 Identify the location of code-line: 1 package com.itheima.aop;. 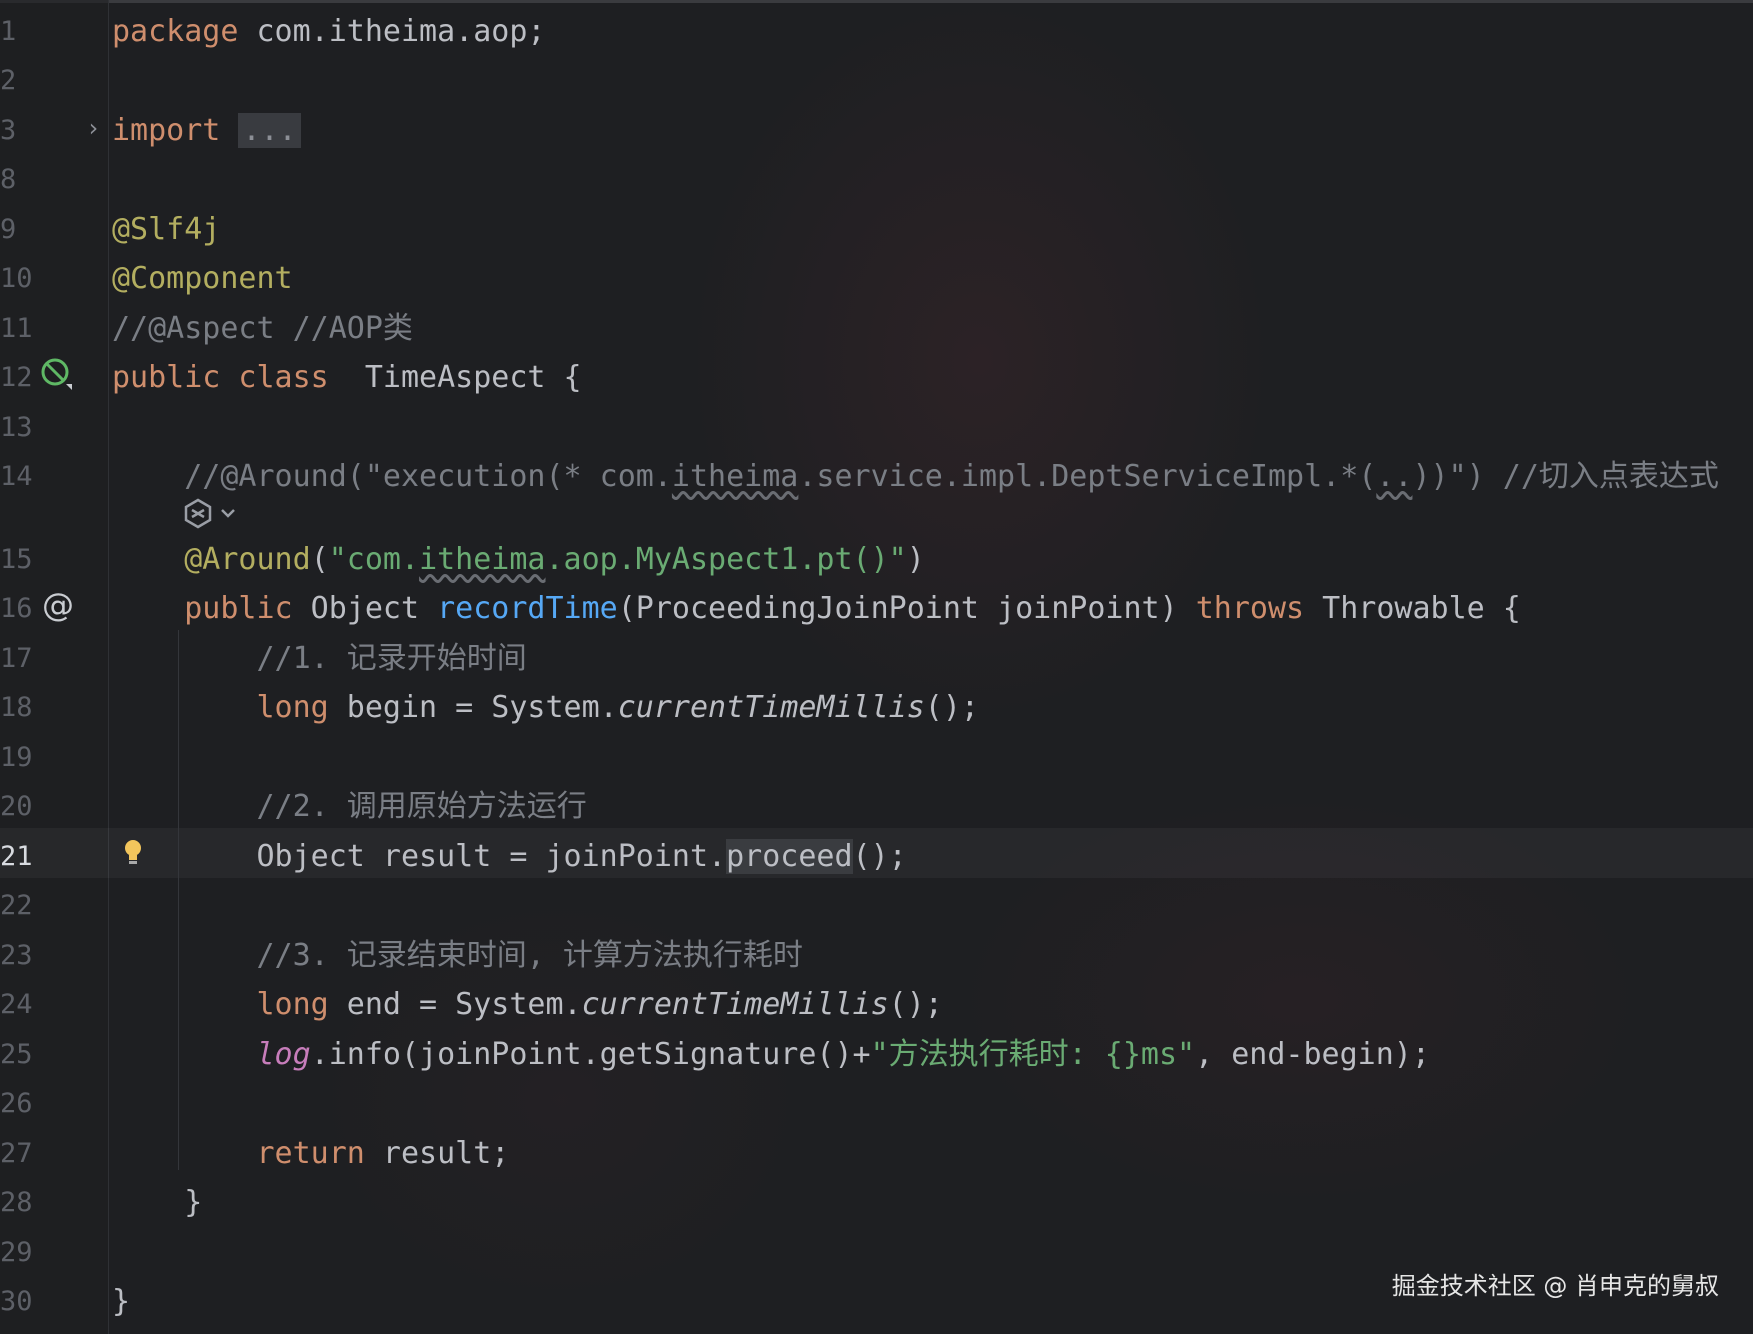
(876, 32).